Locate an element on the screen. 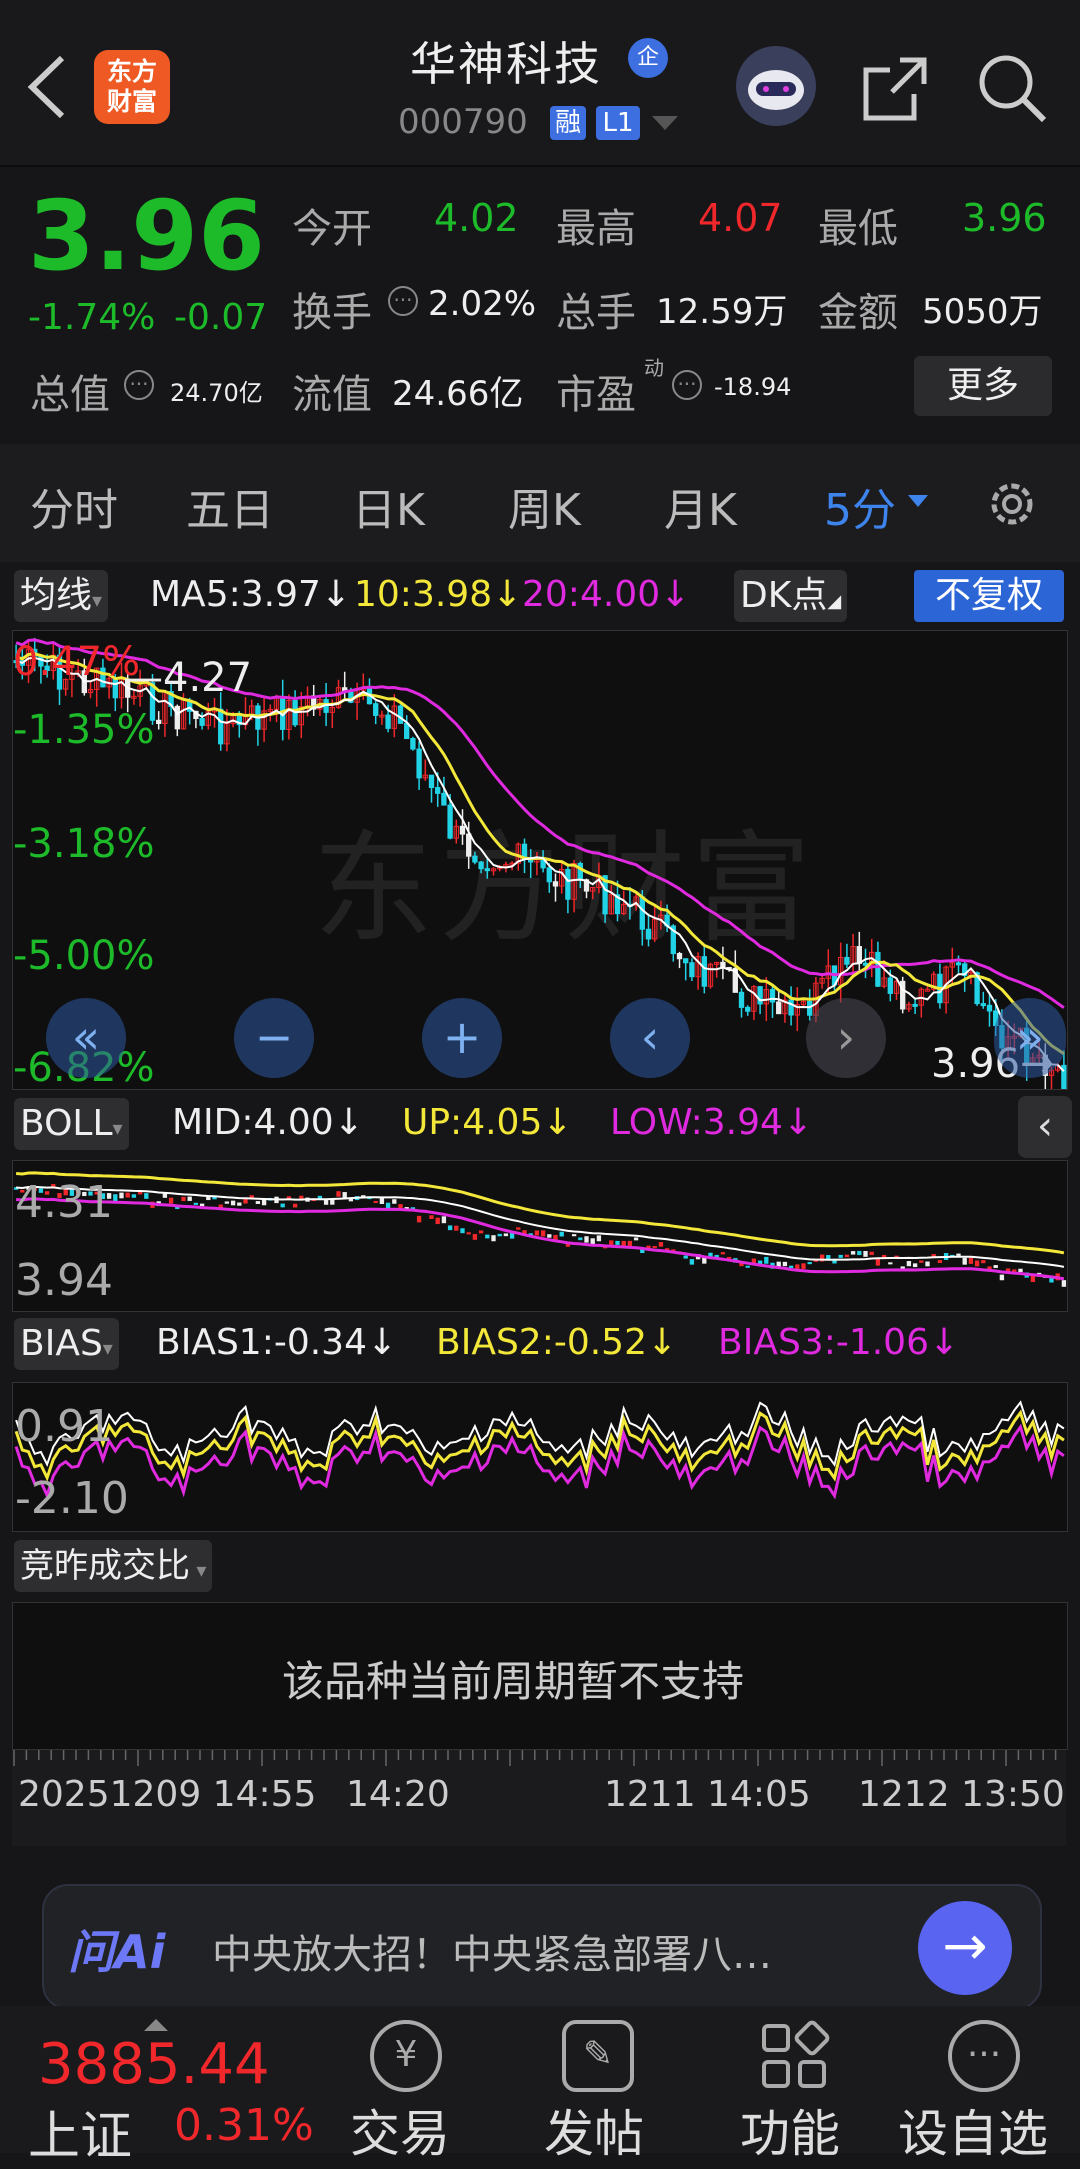 Image resolution: width=1080 pixels, height=2169 pixels. nav-trade: 交易 is located at coordinates (400, 2130).